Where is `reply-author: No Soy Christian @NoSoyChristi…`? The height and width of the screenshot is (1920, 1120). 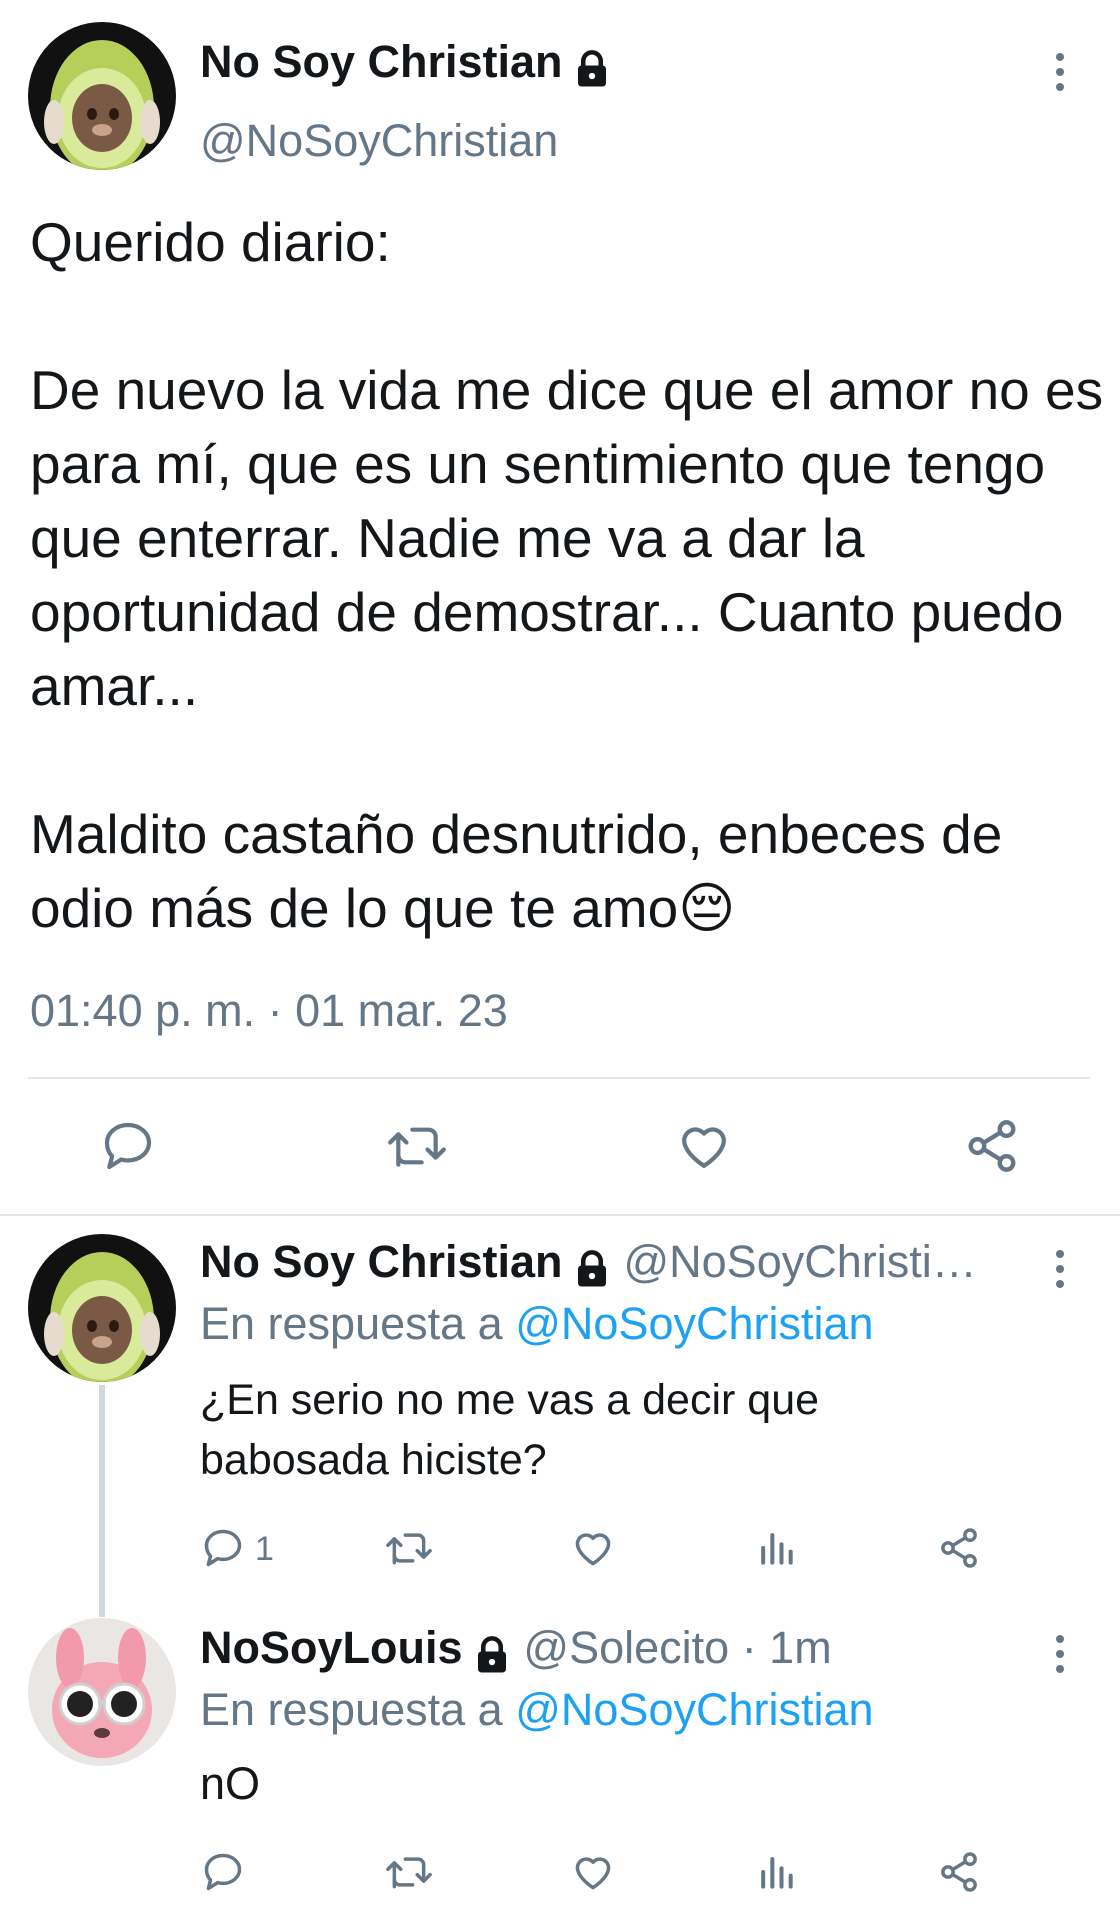 reply-author: No Soy Christian @NoSoyChristi… is located at coordinates (588, 1263).